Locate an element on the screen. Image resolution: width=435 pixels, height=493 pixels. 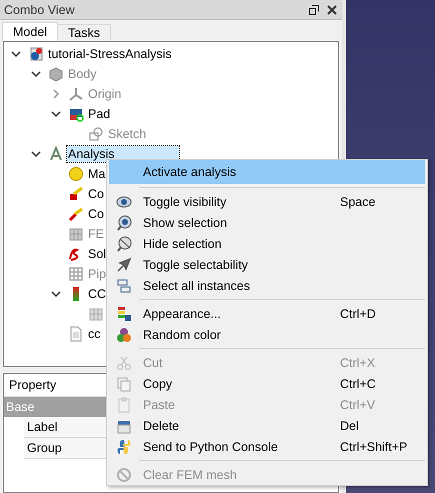
tree-item: Ma is located at coordinates (96, 174).